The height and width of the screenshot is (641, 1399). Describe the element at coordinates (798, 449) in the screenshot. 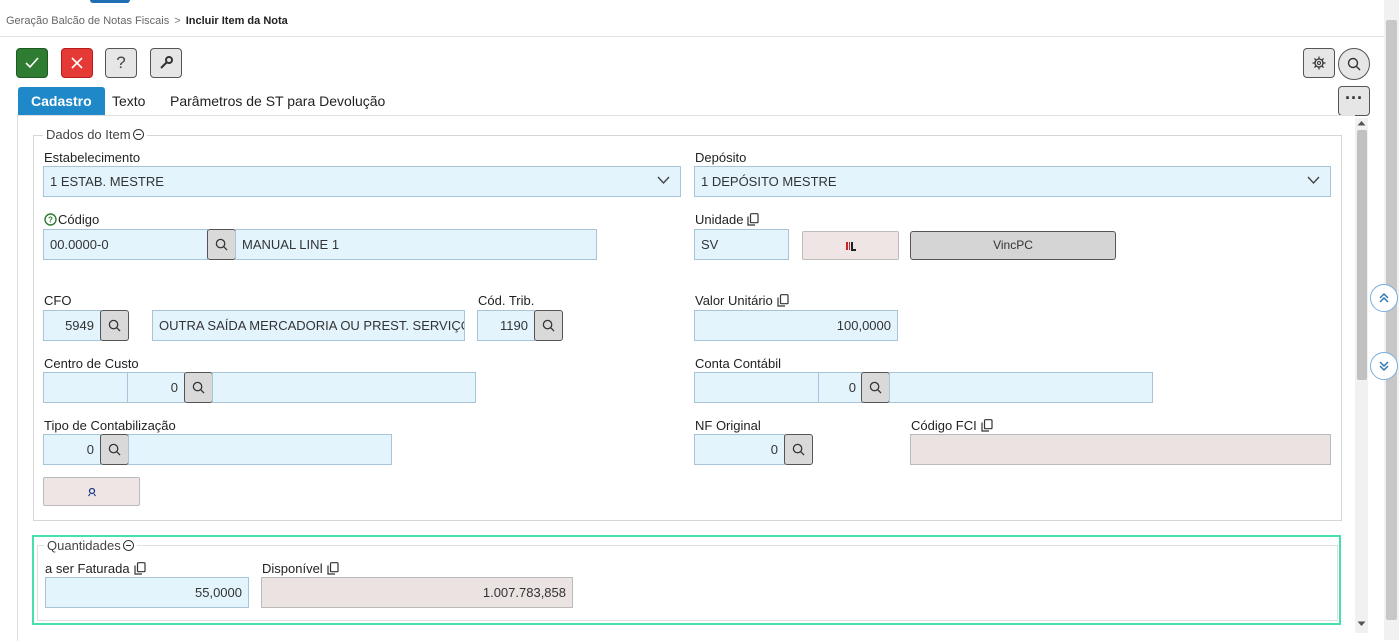

I see `nf-original-search-button` at that location.